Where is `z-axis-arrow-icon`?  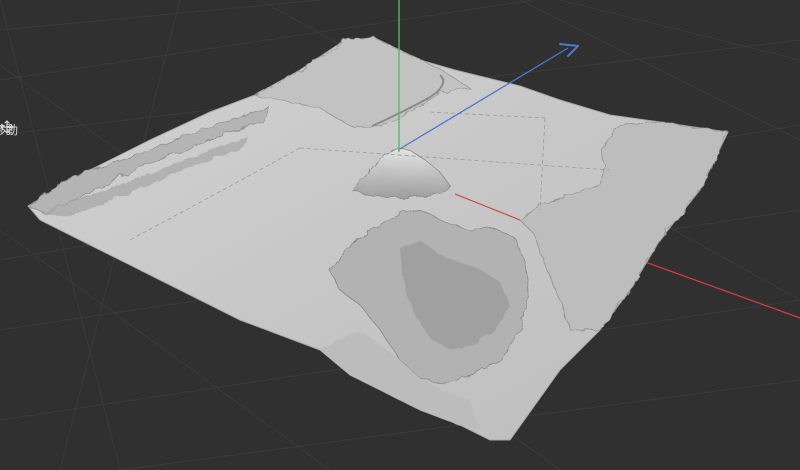
z-axis-arrow-icon is located at coordinates (569, 50).